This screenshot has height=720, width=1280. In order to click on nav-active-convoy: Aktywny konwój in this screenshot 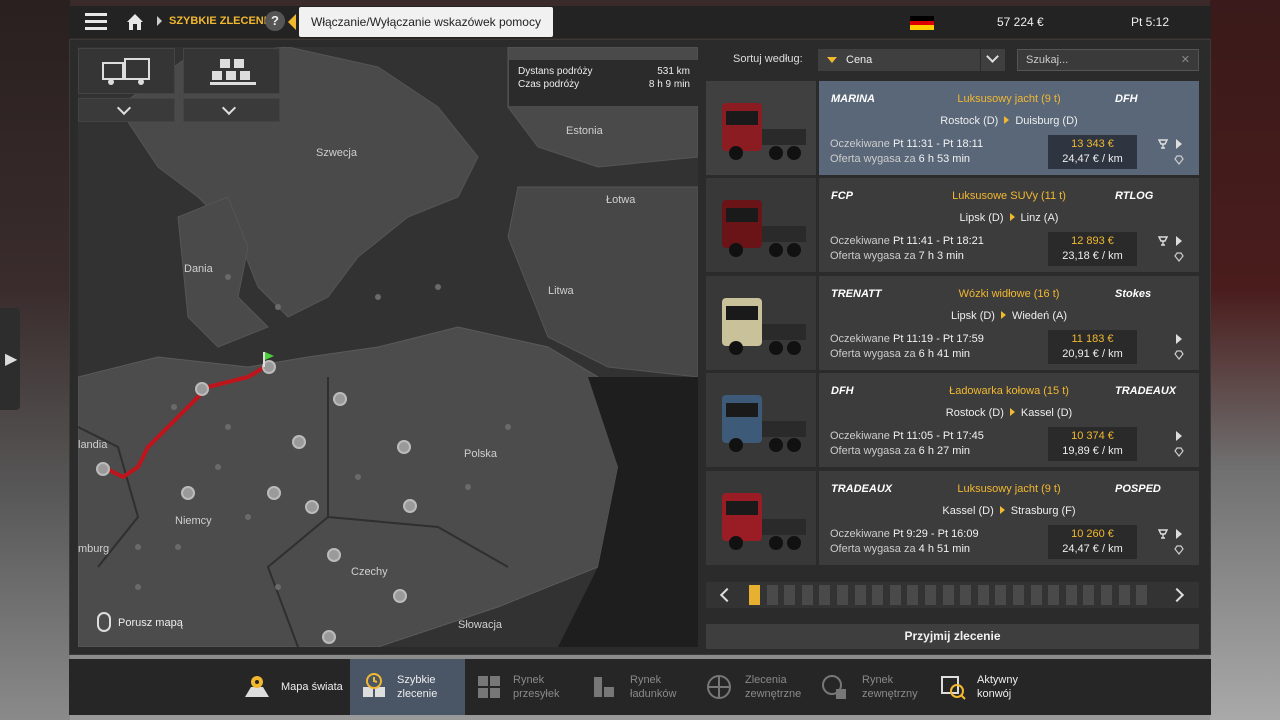, I will do `click(982, 687)`.